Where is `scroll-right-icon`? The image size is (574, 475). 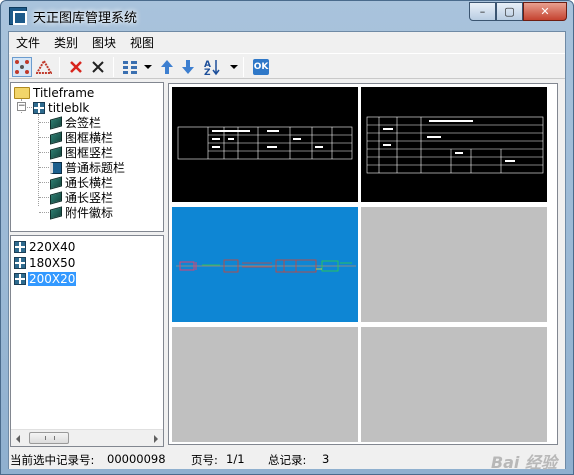
scroll-right-icon is located at coordinates (156, 439).